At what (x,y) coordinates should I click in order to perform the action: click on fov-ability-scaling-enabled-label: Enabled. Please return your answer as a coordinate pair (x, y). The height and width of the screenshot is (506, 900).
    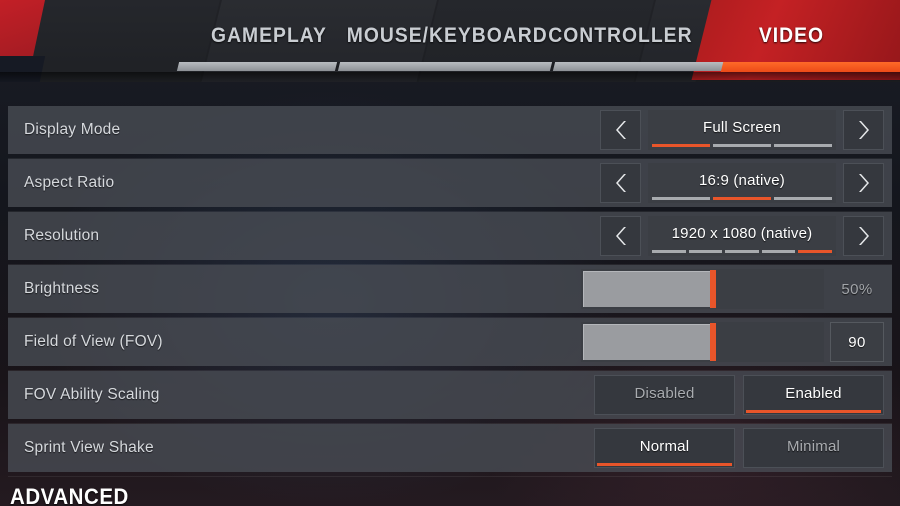
    Looking at the image, I should click on (813, 393).